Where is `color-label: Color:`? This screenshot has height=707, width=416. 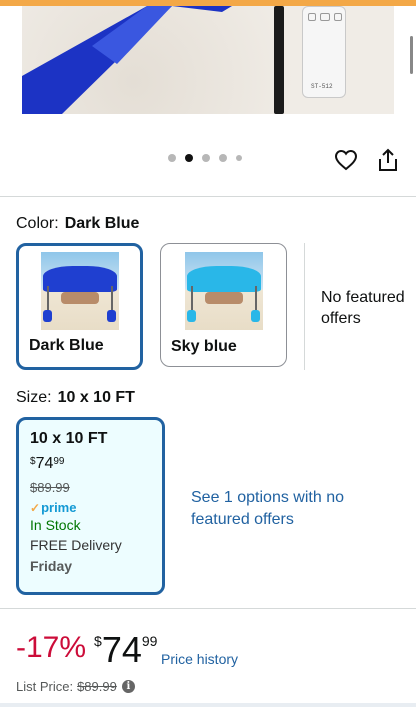 color-label: Color: is located at coordinates (37, 223).